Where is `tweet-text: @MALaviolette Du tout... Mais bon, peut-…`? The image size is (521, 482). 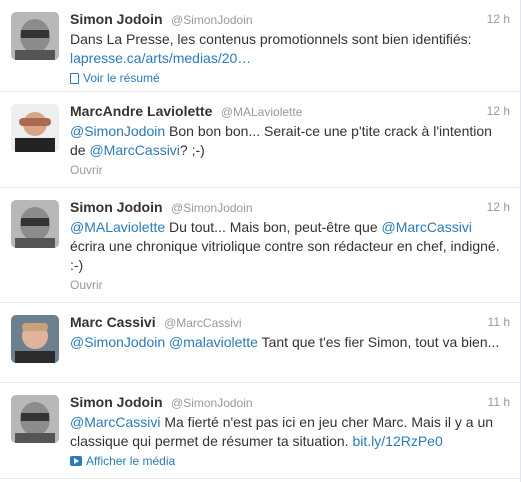
tweet-text: @MALaviolette Du tout... Mais bon, peut-… is located at coordinates (290, 246).